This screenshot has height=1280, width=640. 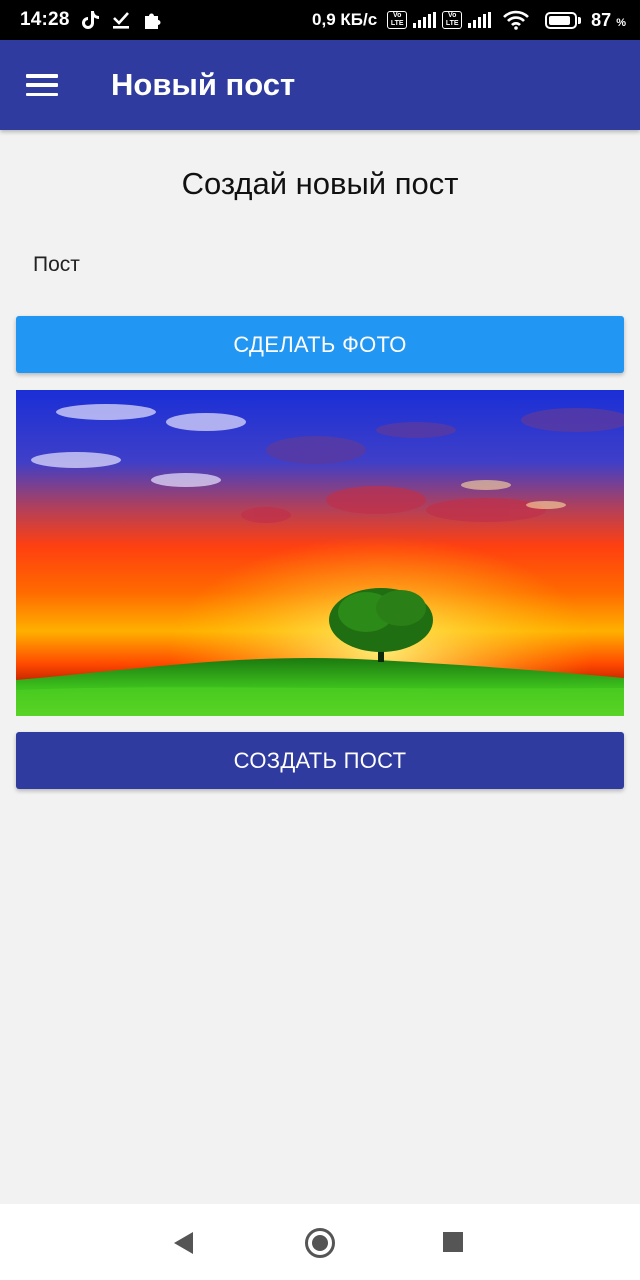 I want to click on status-time: 14:28, so click(x=45, y=19).